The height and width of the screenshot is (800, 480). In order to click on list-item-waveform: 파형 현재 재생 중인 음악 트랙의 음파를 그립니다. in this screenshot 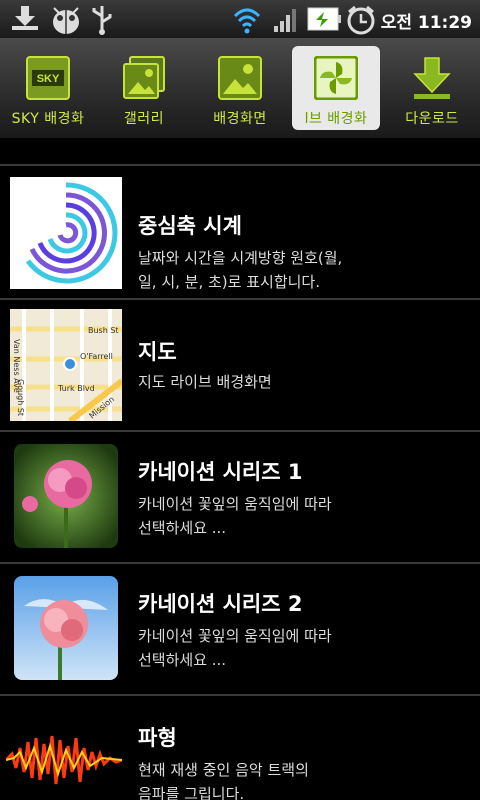, I will do `click(240, 748)`.